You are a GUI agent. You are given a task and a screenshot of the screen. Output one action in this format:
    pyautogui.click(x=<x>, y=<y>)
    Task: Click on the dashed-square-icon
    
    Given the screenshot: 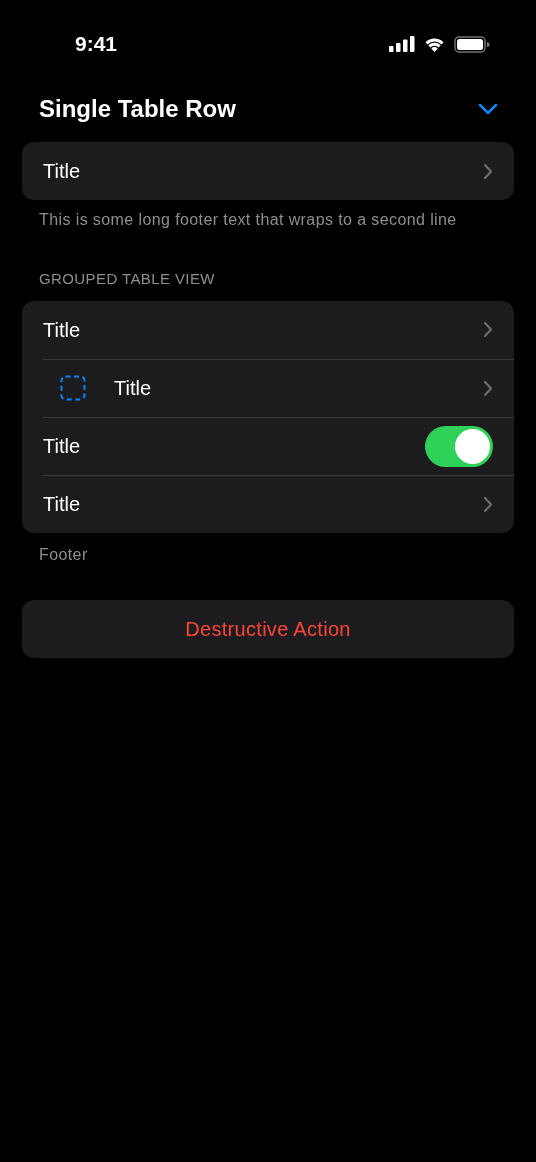 What is the action you would take?
    pyautogui.click(x=73, y=388)
    